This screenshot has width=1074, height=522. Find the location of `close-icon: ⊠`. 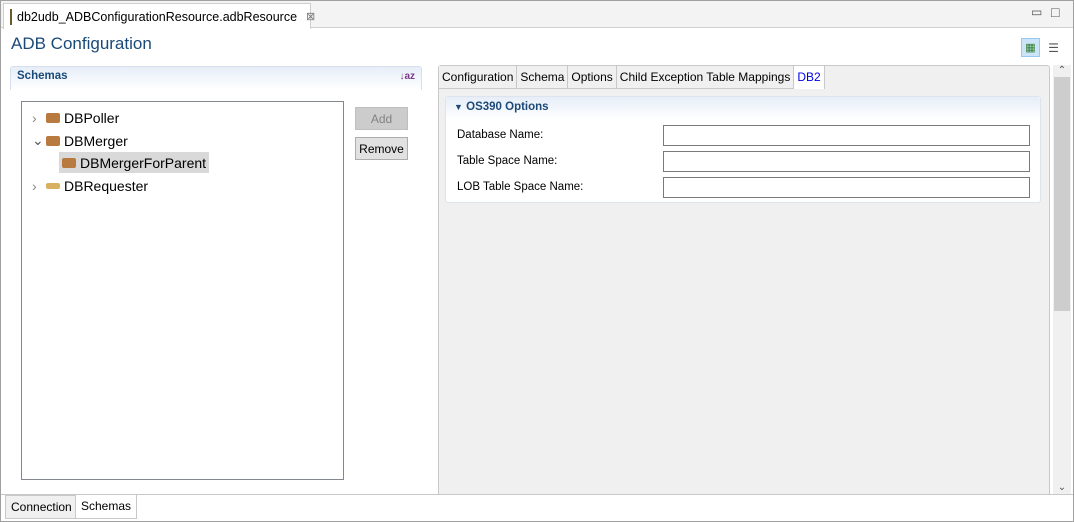

close-icon: ⊠ is located at coordinates (310, 16).